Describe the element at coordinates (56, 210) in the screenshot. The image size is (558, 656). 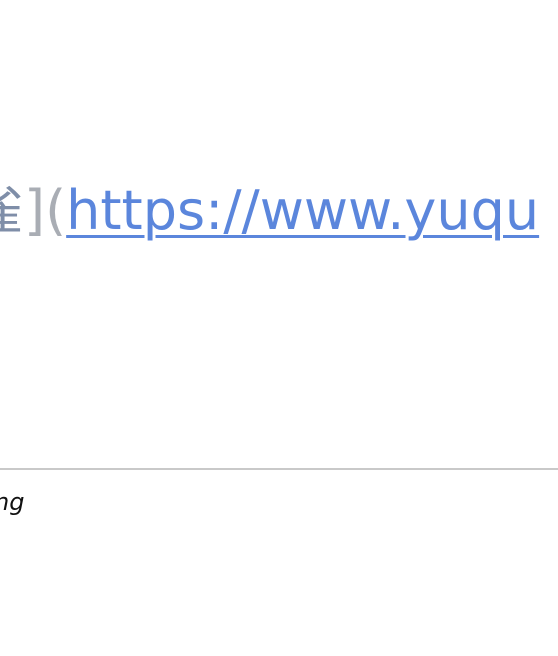
I see `link-paren-open: (` at that location.